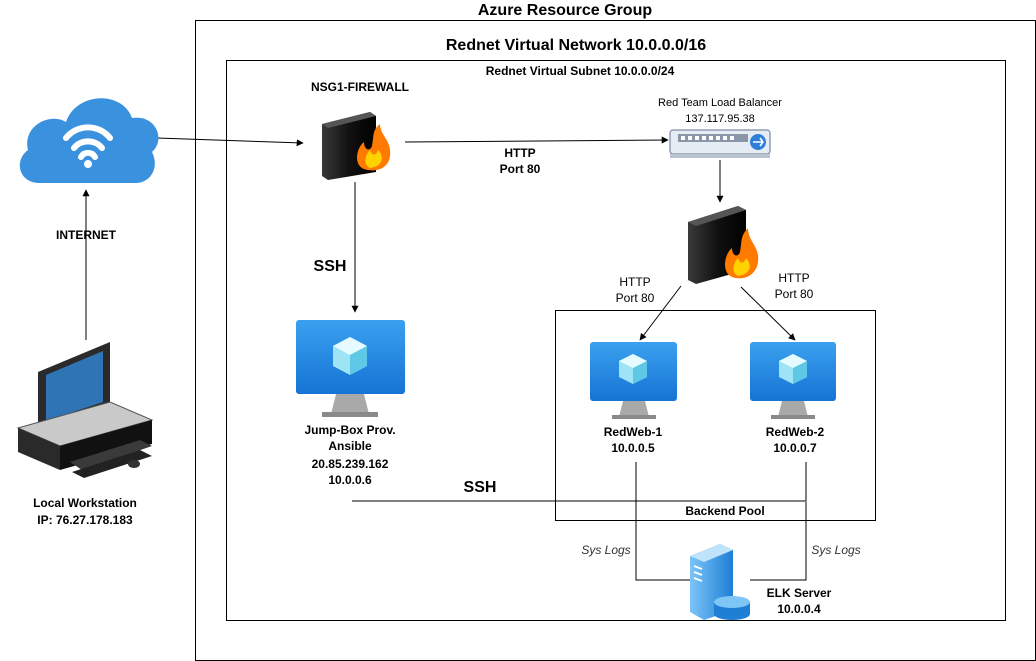  Describe the element at coordinates (720, 582) in the screenshot. I see `server-database-icon` at that location.